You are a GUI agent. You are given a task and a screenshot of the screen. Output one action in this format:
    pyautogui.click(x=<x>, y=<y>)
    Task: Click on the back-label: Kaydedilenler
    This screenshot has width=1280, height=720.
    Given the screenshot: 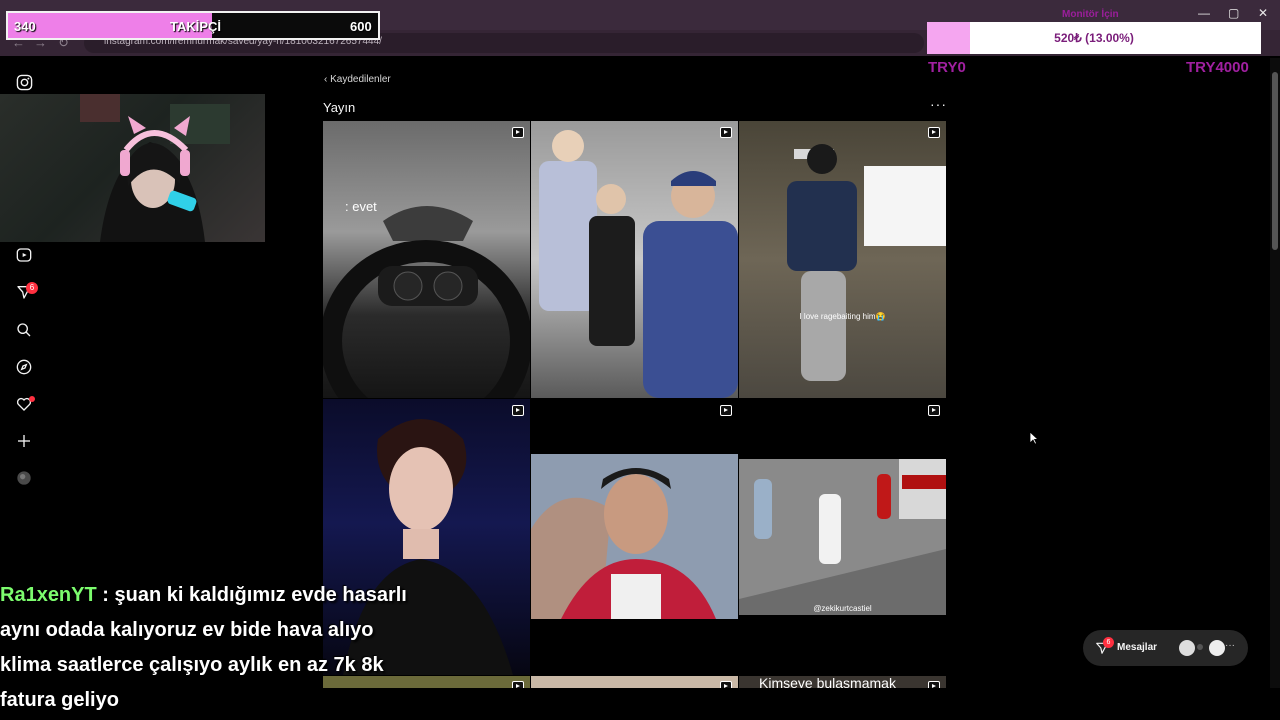 What is the action you would take?
    pyautogui.click(x=360, y=79)
    